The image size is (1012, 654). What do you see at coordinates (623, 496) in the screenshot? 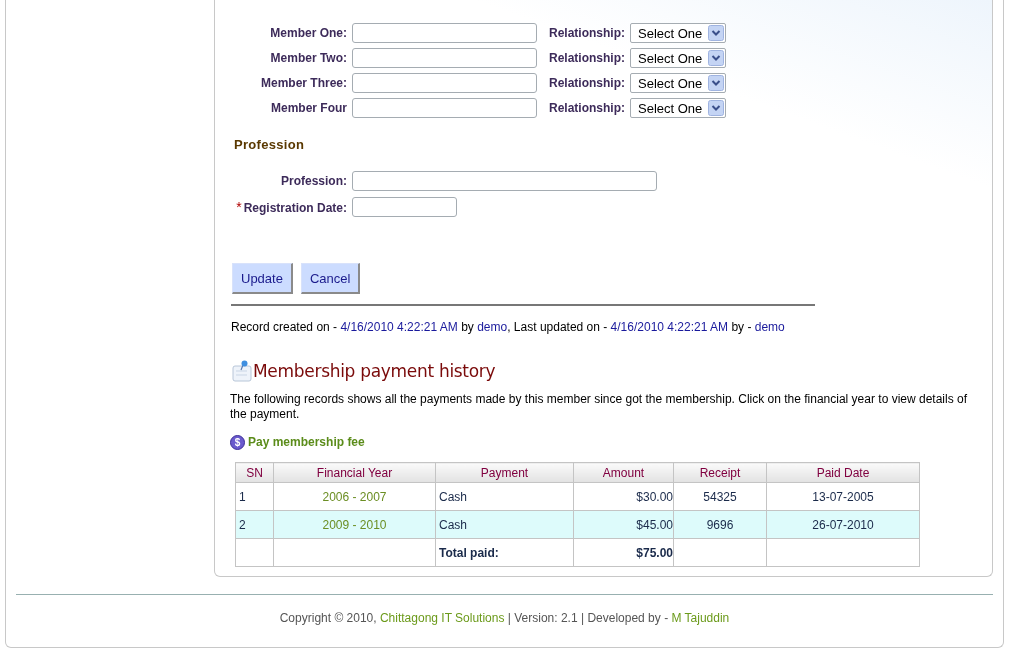
I see `table-cell: $30.00` at bounding box center [623, 496].